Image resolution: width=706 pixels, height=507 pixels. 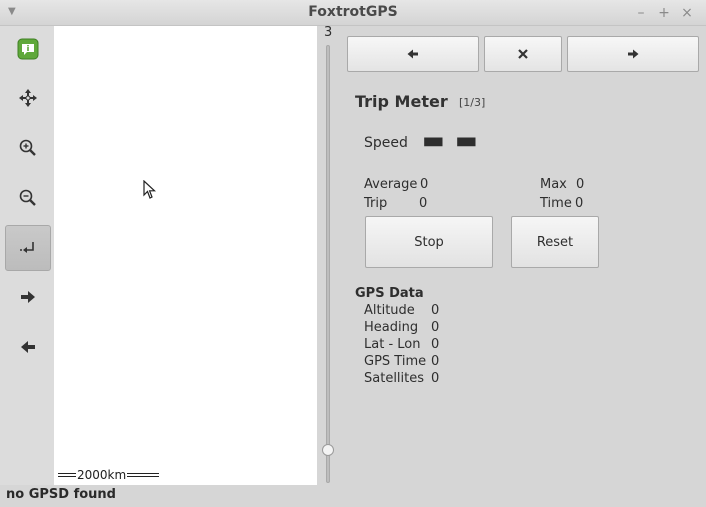 I want to click on altitude-label: Altitude, so click(x=389, y=310).